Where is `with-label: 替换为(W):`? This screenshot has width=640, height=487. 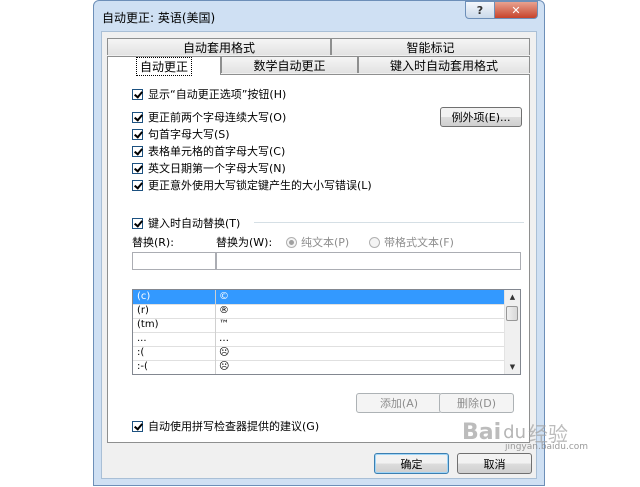 with-label: 替换为(W): is located at coordinates (244, 242).